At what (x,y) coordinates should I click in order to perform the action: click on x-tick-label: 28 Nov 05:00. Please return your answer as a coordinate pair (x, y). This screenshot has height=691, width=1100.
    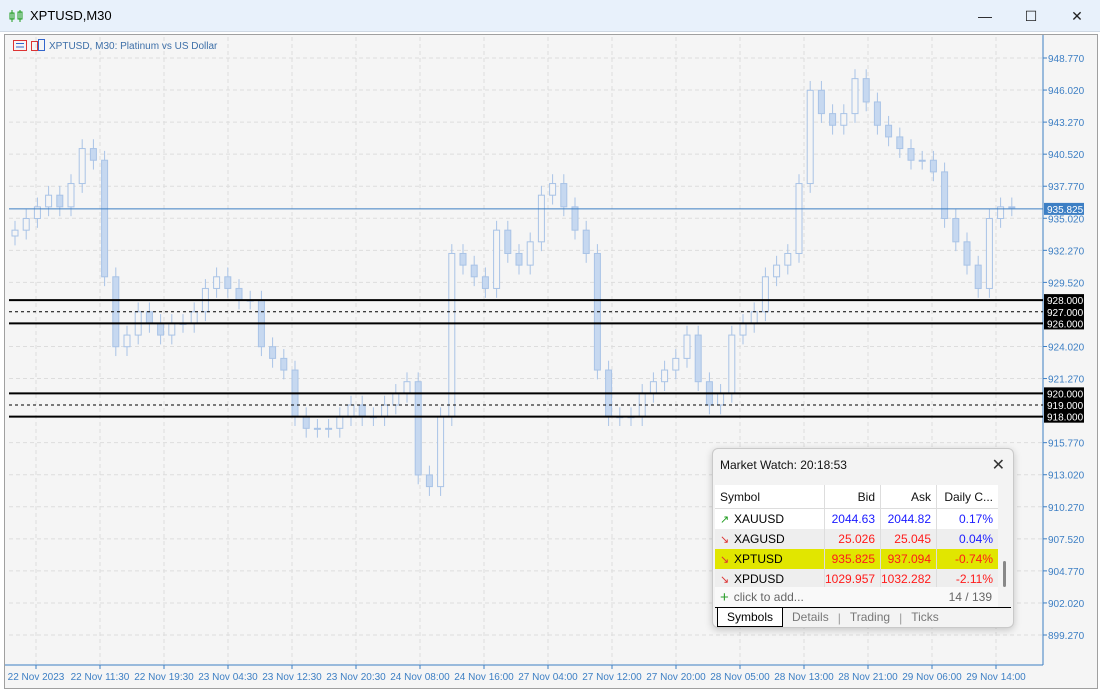
    Looking at the image, I should click on (740, 677).